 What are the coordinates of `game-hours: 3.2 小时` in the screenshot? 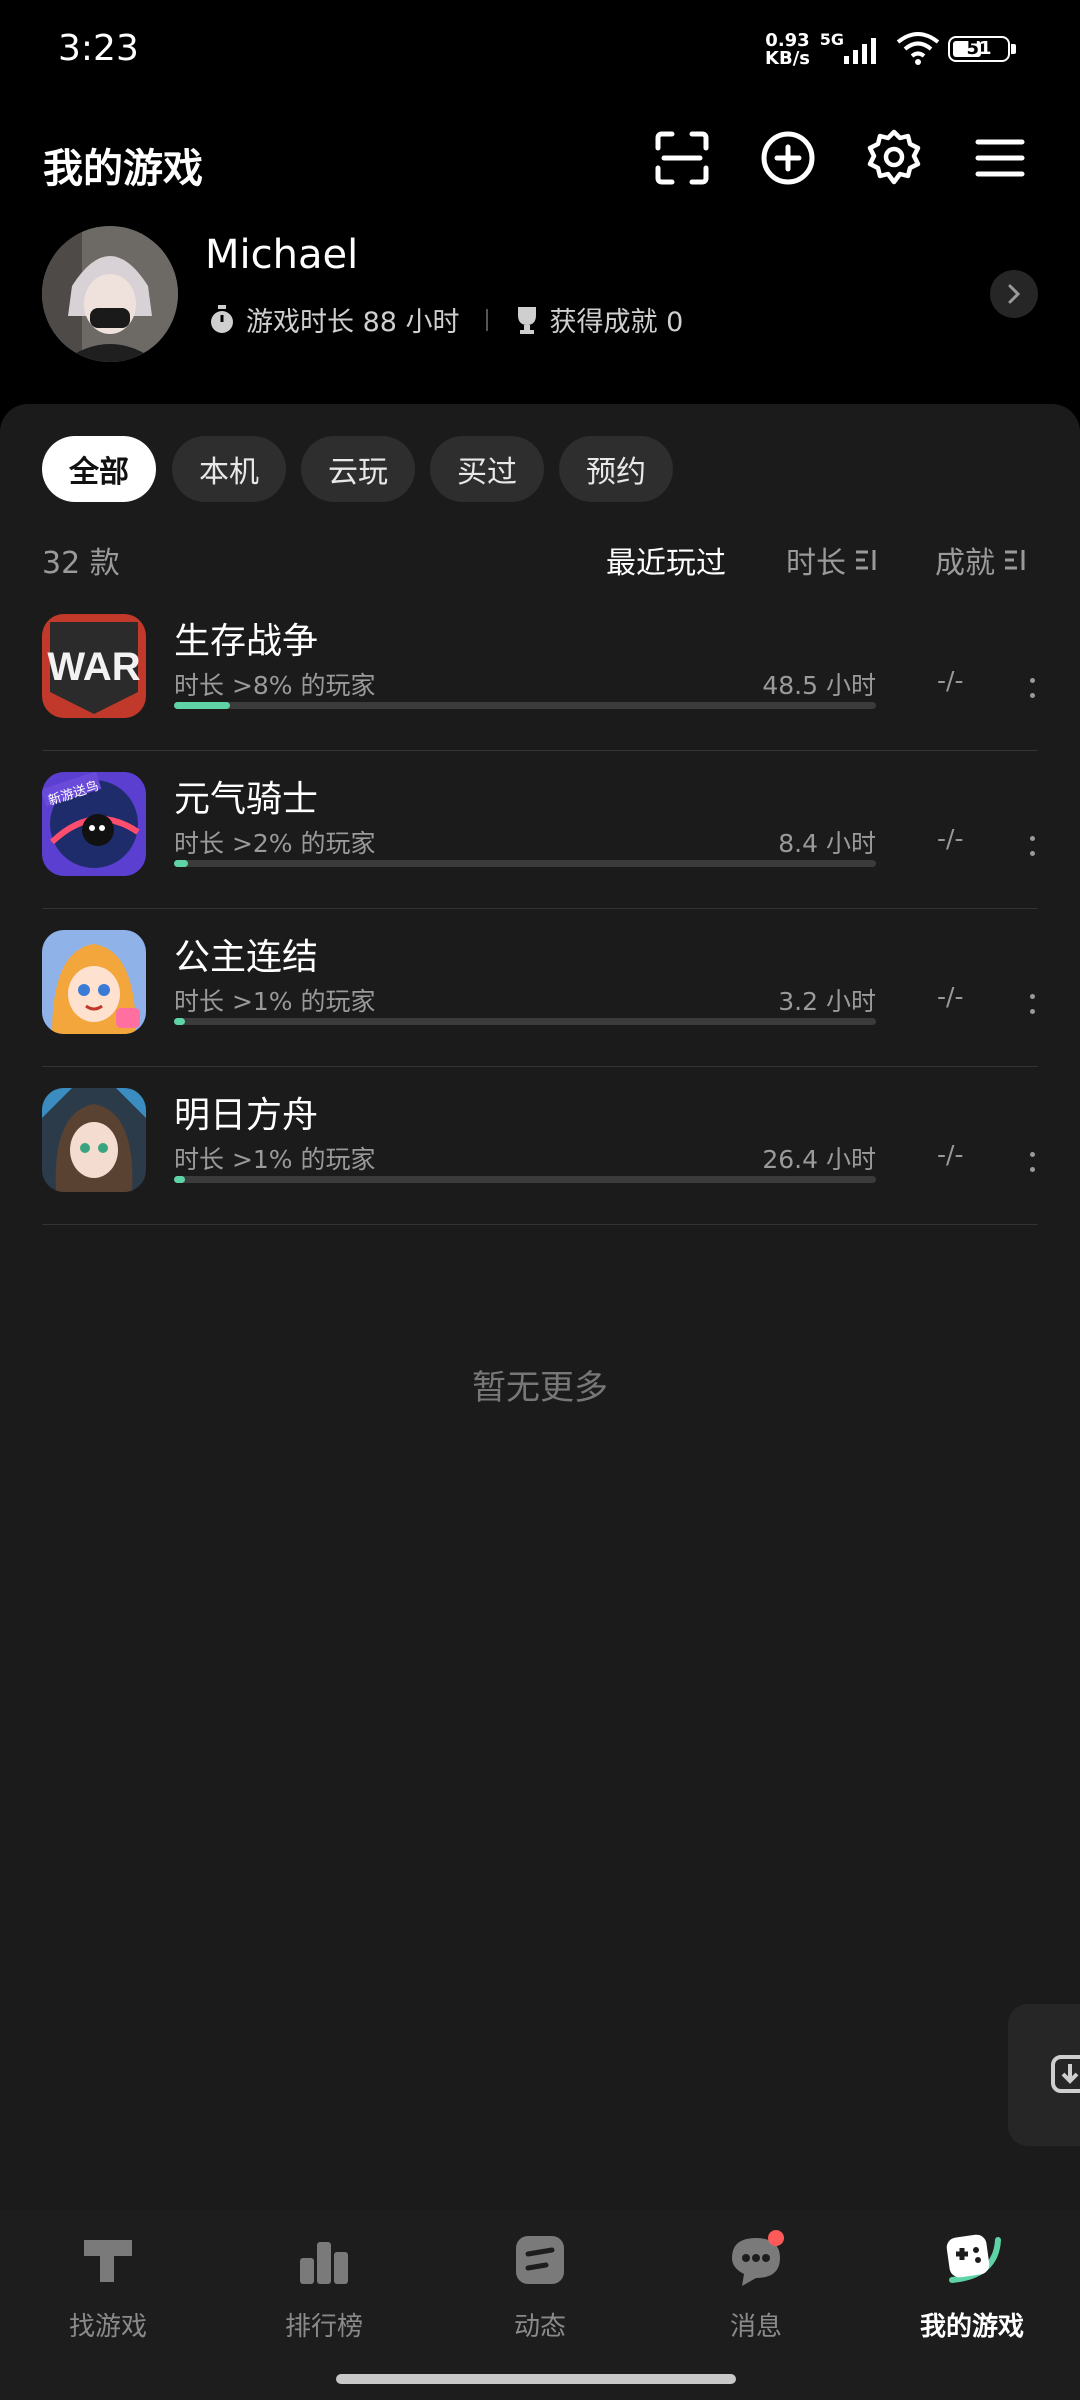 It's located at (827, 1001).